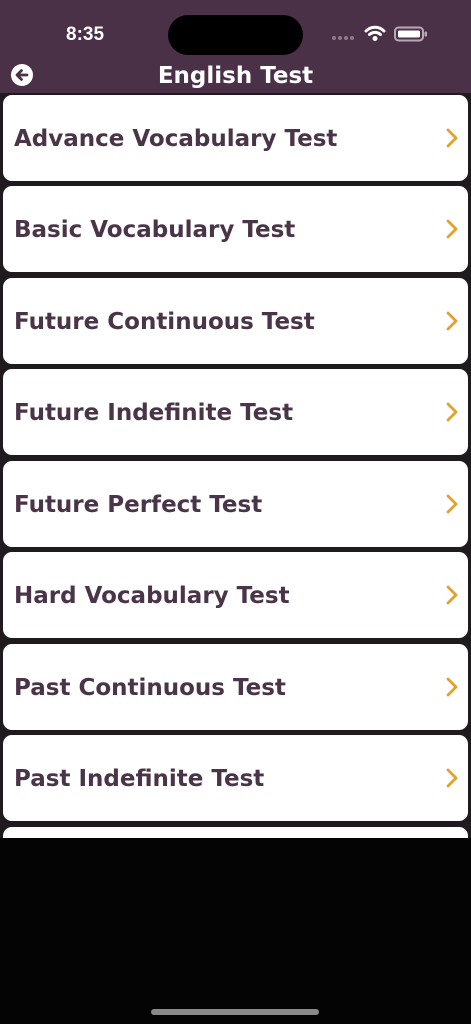 Image resolution: width=471 pixels, height=1024 pixels. I want to click on test-list-item-label: Advance Vocabulary Test, so click(176, 139).